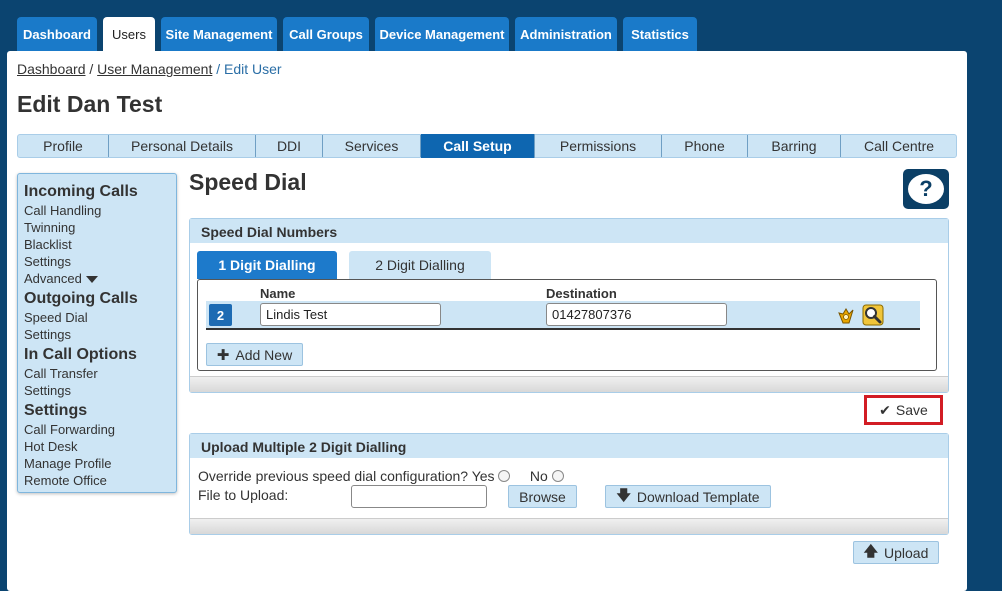  Describe the element at coordinates (566, 34) in the screenshot. I see `top-tab-administration: Administration` at that location.